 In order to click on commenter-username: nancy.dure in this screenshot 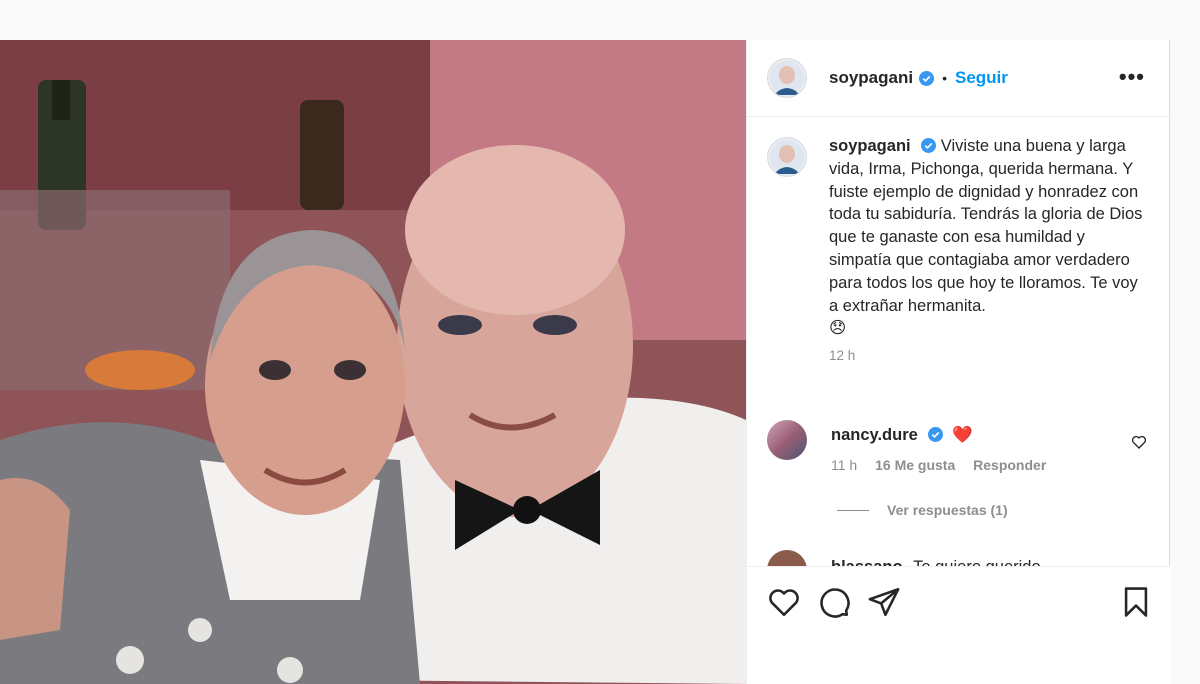, I will do `click(874, 435)`.